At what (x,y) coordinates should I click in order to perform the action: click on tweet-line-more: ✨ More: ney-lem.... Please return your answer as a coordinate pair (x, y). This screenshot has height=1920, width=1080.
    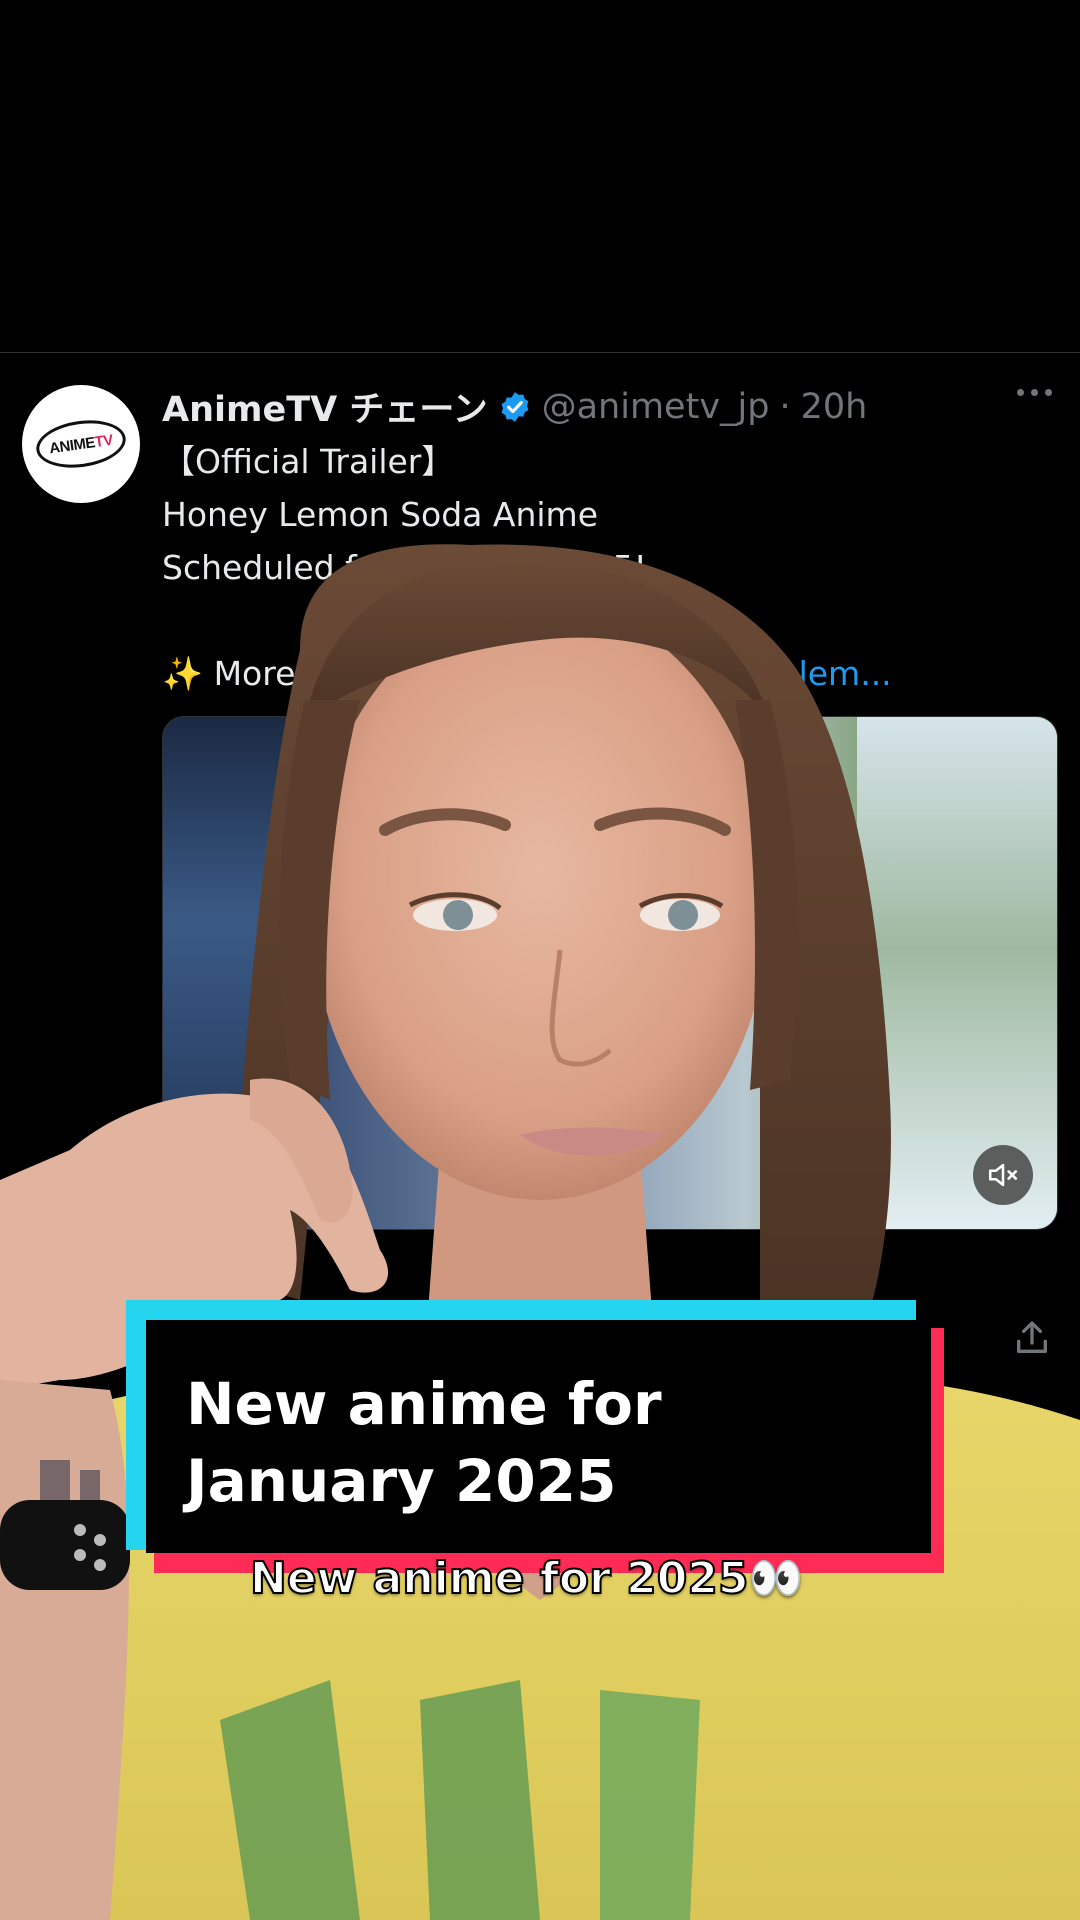
    Looking at the image, I should click on (527, 673).